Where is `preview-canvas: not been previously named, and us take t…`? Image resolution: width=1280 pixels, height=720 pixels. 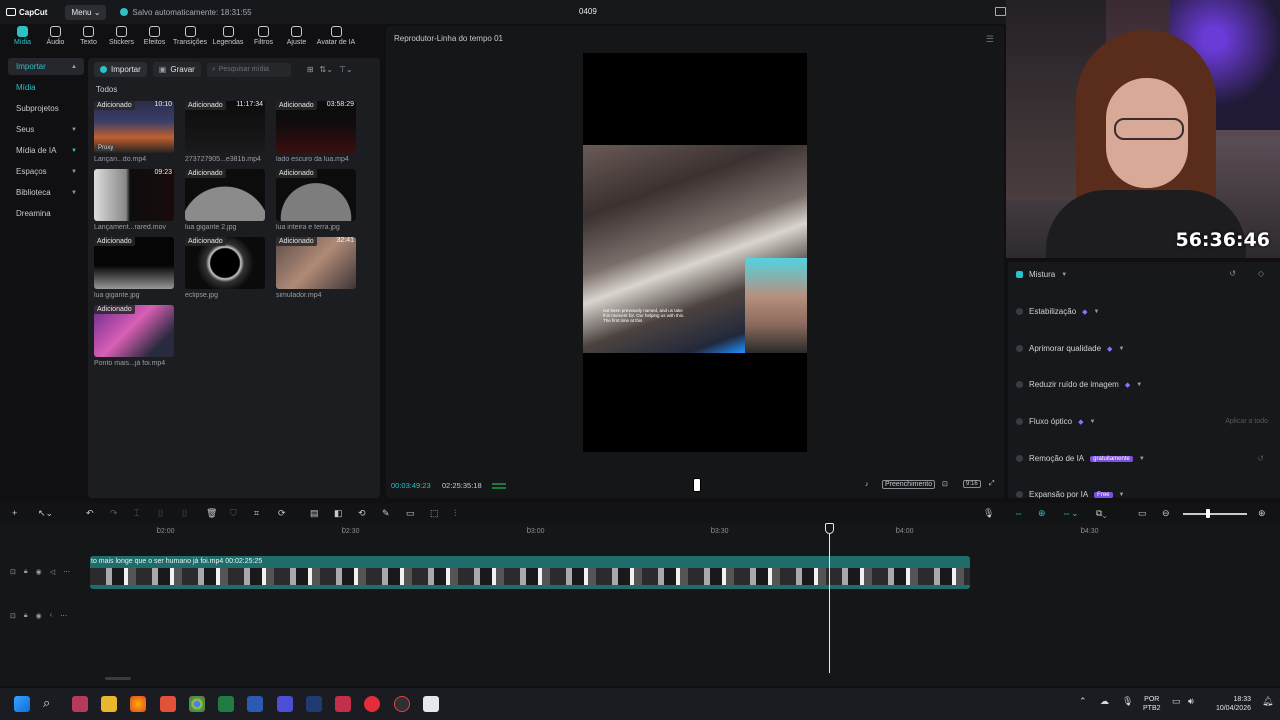
preview-canvas: not been previously named, and us take t… is located at coordinates (695, 252).